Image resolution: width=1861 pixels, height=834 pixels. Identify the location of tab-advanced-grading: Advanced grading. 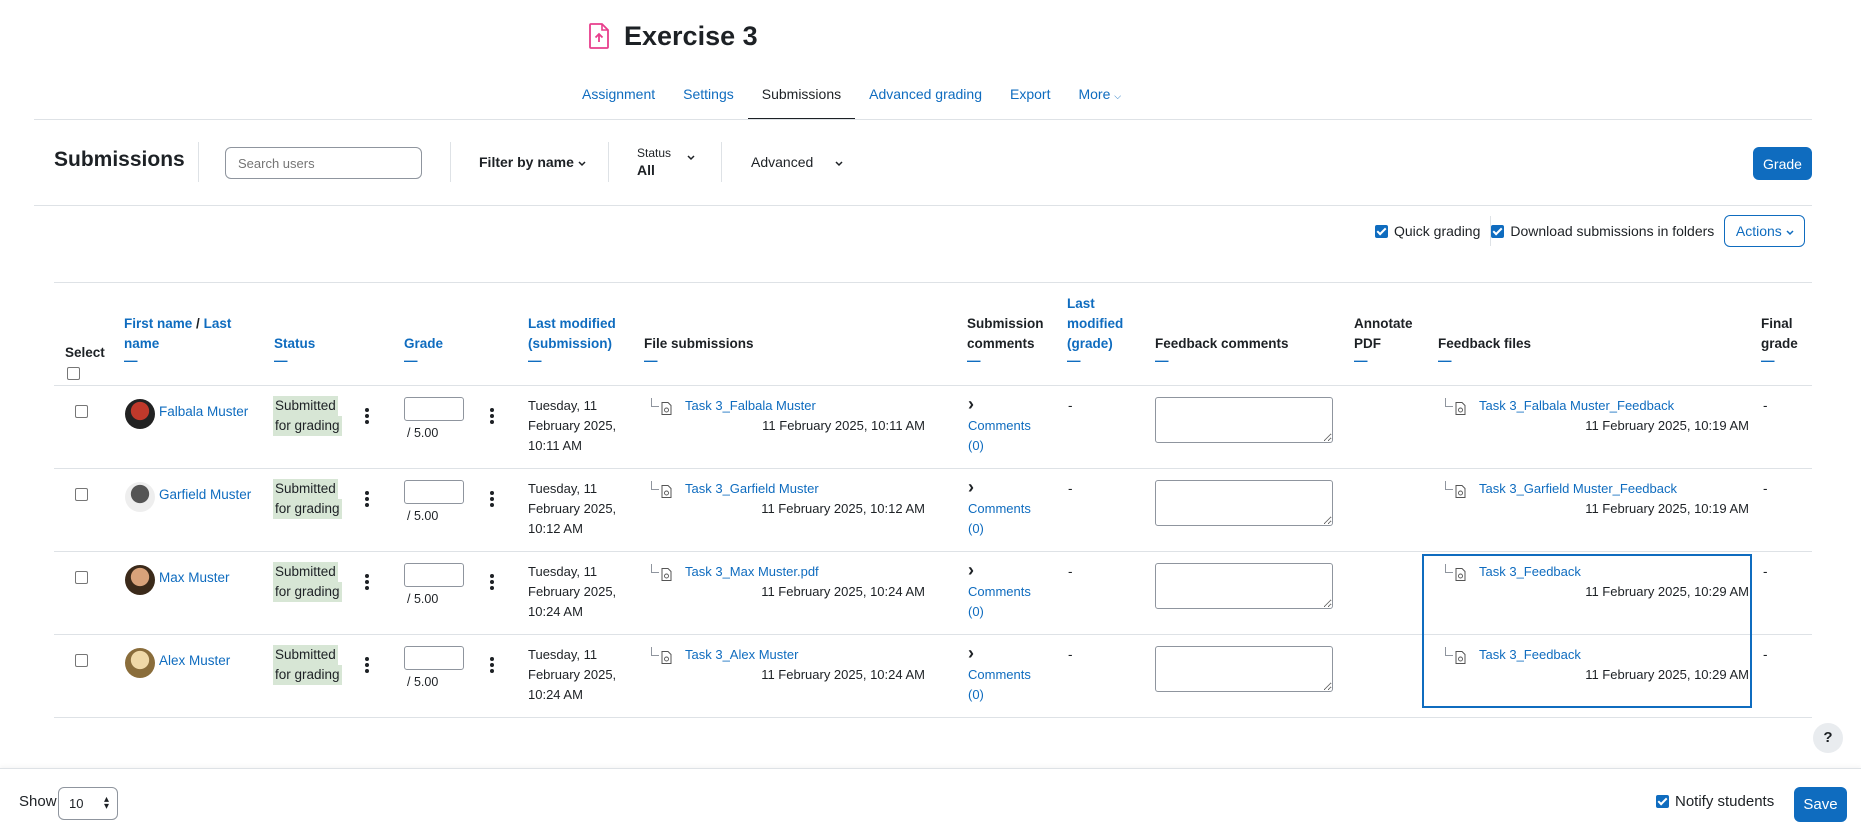
(925, 98).